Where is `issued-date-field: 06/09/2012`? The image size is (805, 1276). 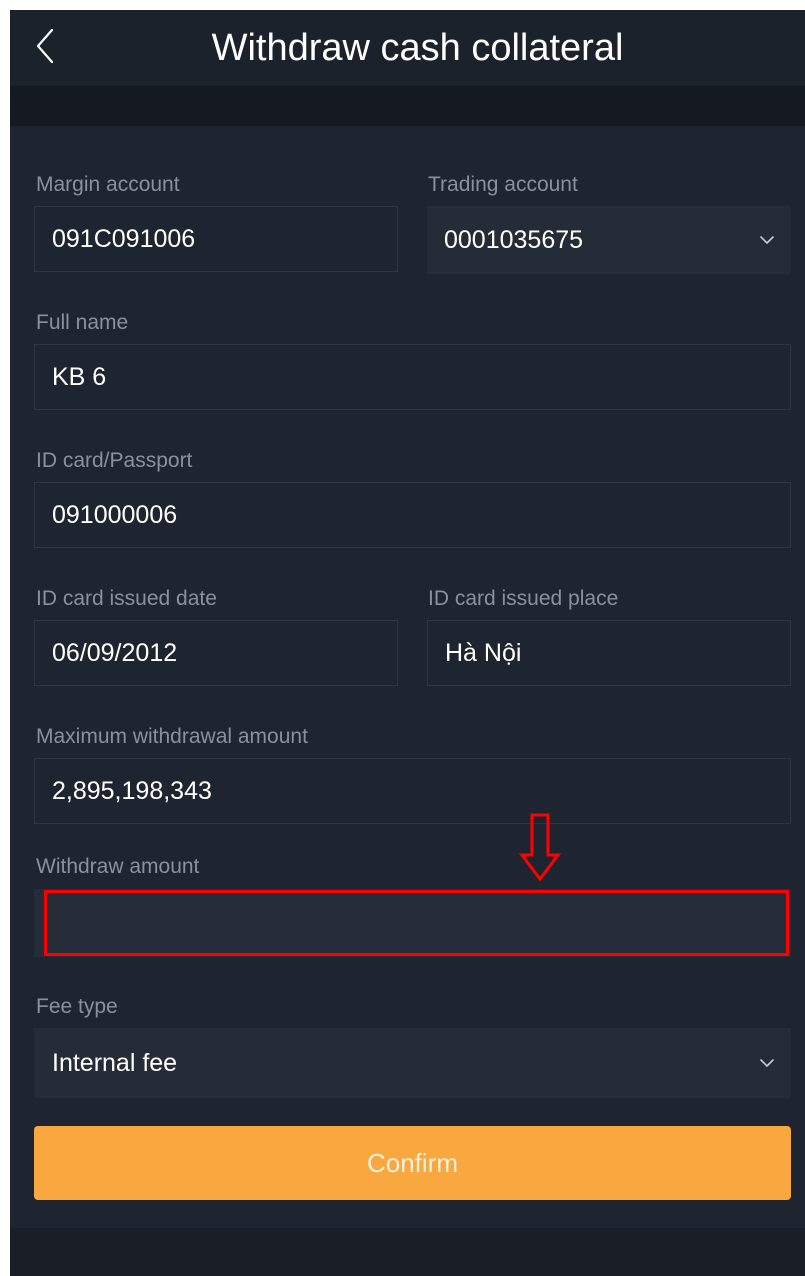
issued-date-field: 06/09/2012 is located at coordinates (216, 653).